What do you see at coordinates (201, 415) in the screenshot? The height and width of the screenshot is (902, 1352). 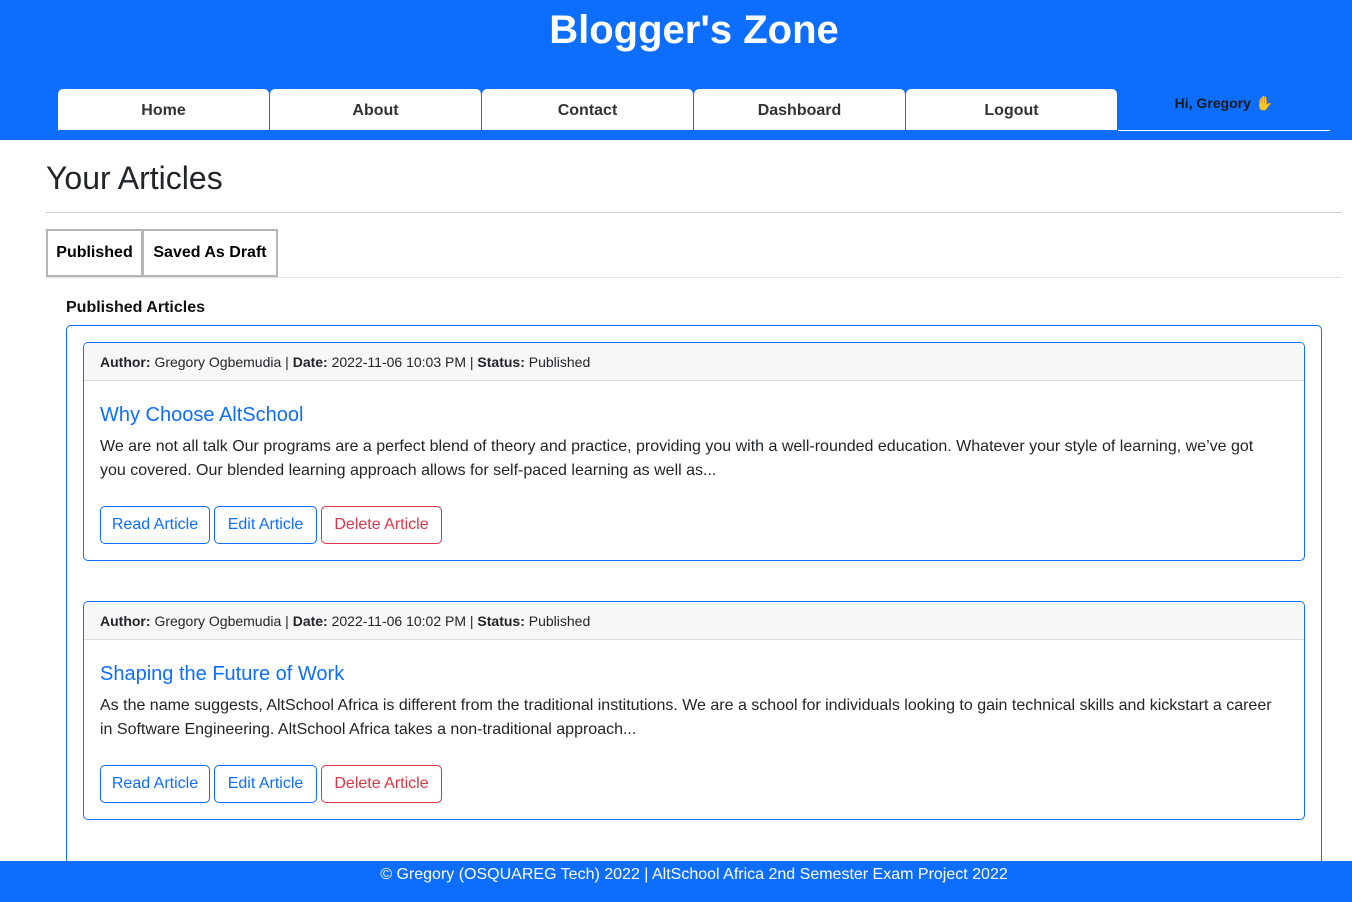 I see `article-title-link: Why Choose AltSchool` at bounding box center [201, 415].